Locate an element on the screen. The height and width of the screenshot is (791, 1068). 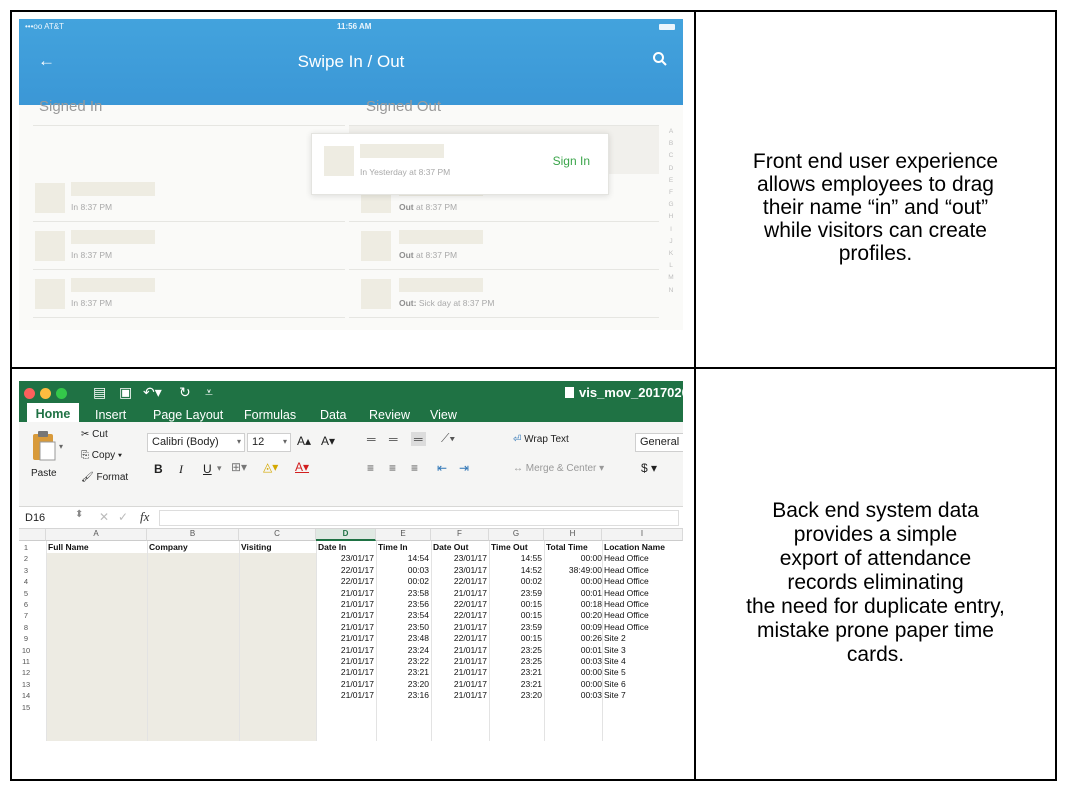
column-header-g: G is located at coordinates (516, 535).